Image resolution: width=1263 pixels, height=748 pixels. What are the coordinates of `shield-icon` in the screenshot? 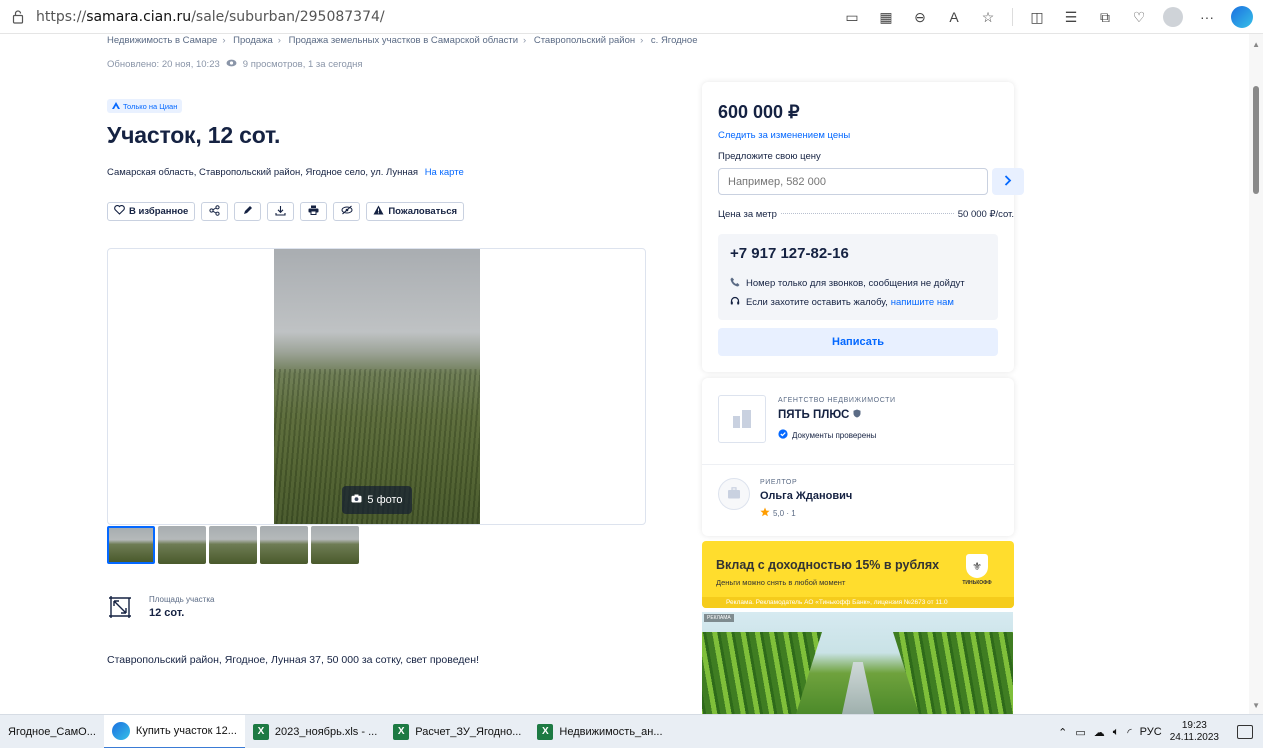 It's located at (857, 415).